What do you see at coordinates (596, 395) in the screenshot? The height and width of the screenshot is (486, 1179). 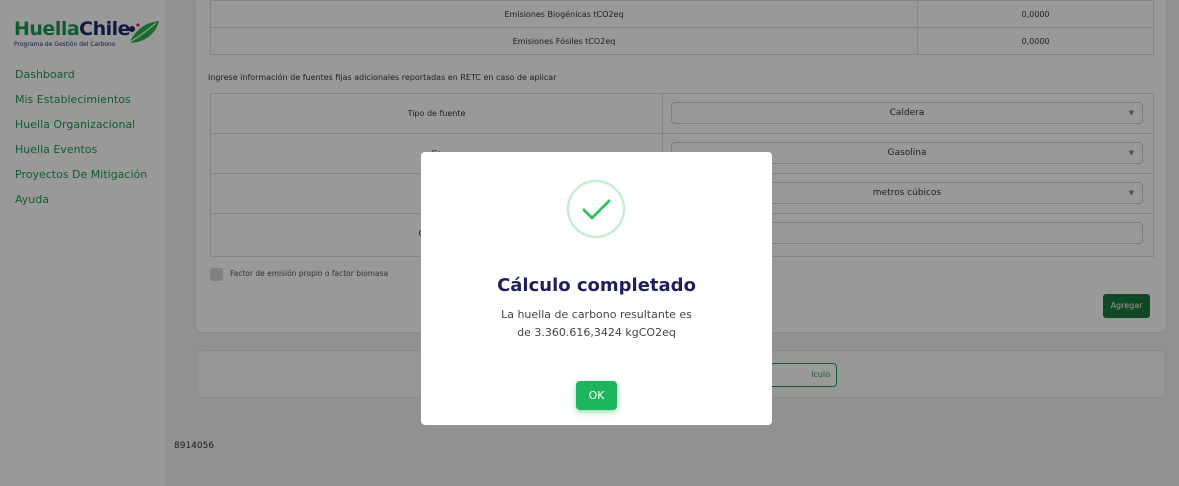 I see `ok-button: OK` at bounding box center [596, 395].